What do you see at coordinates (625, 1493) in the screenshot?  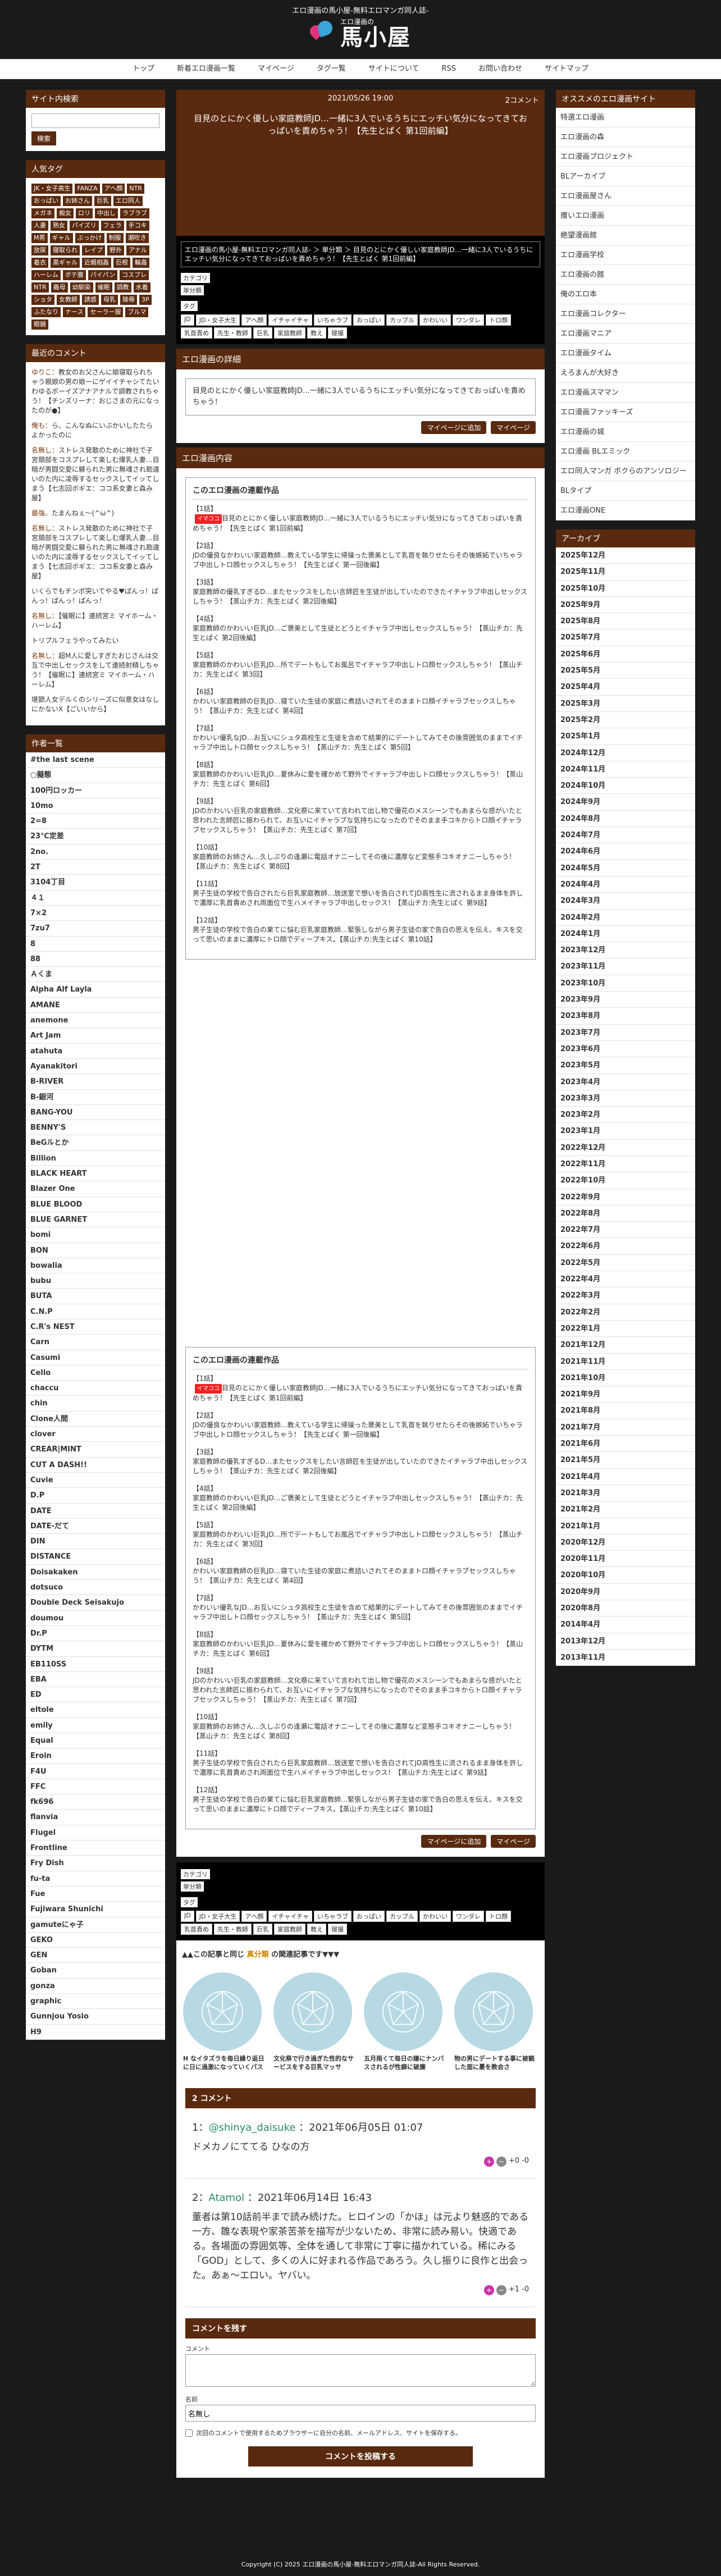 I see `archive-link: 2021年3月` at bounding box center [625, 1493].